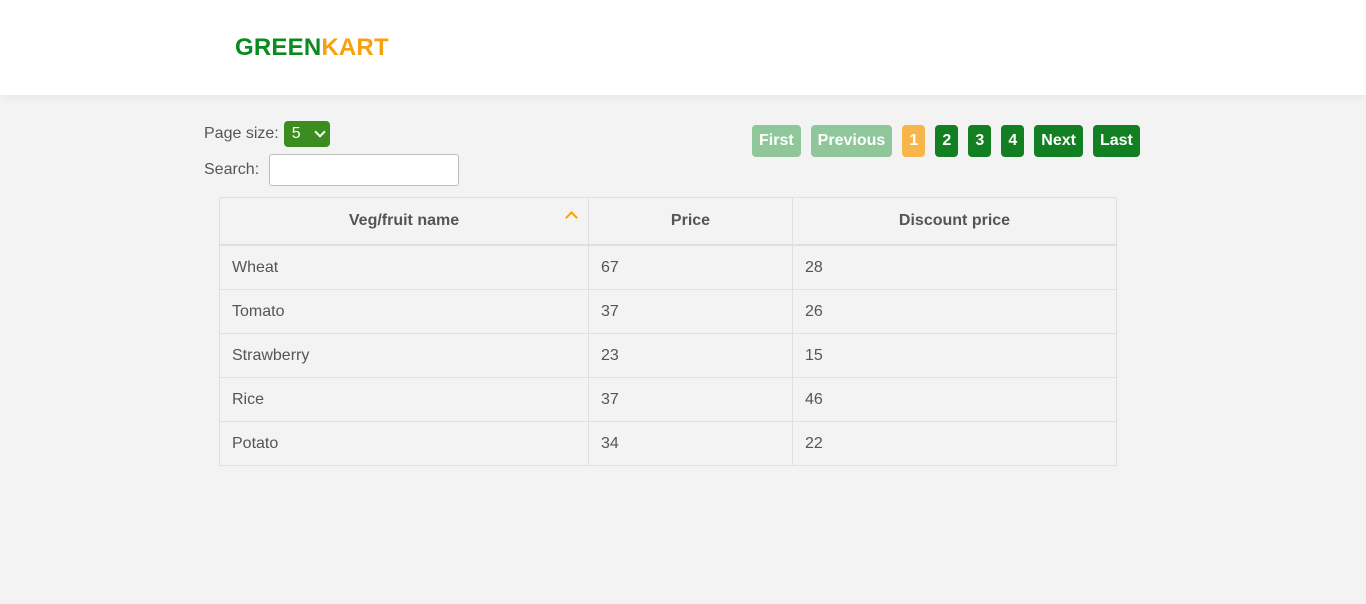  I want to click on page-2-button: 2, so click(947, 141).